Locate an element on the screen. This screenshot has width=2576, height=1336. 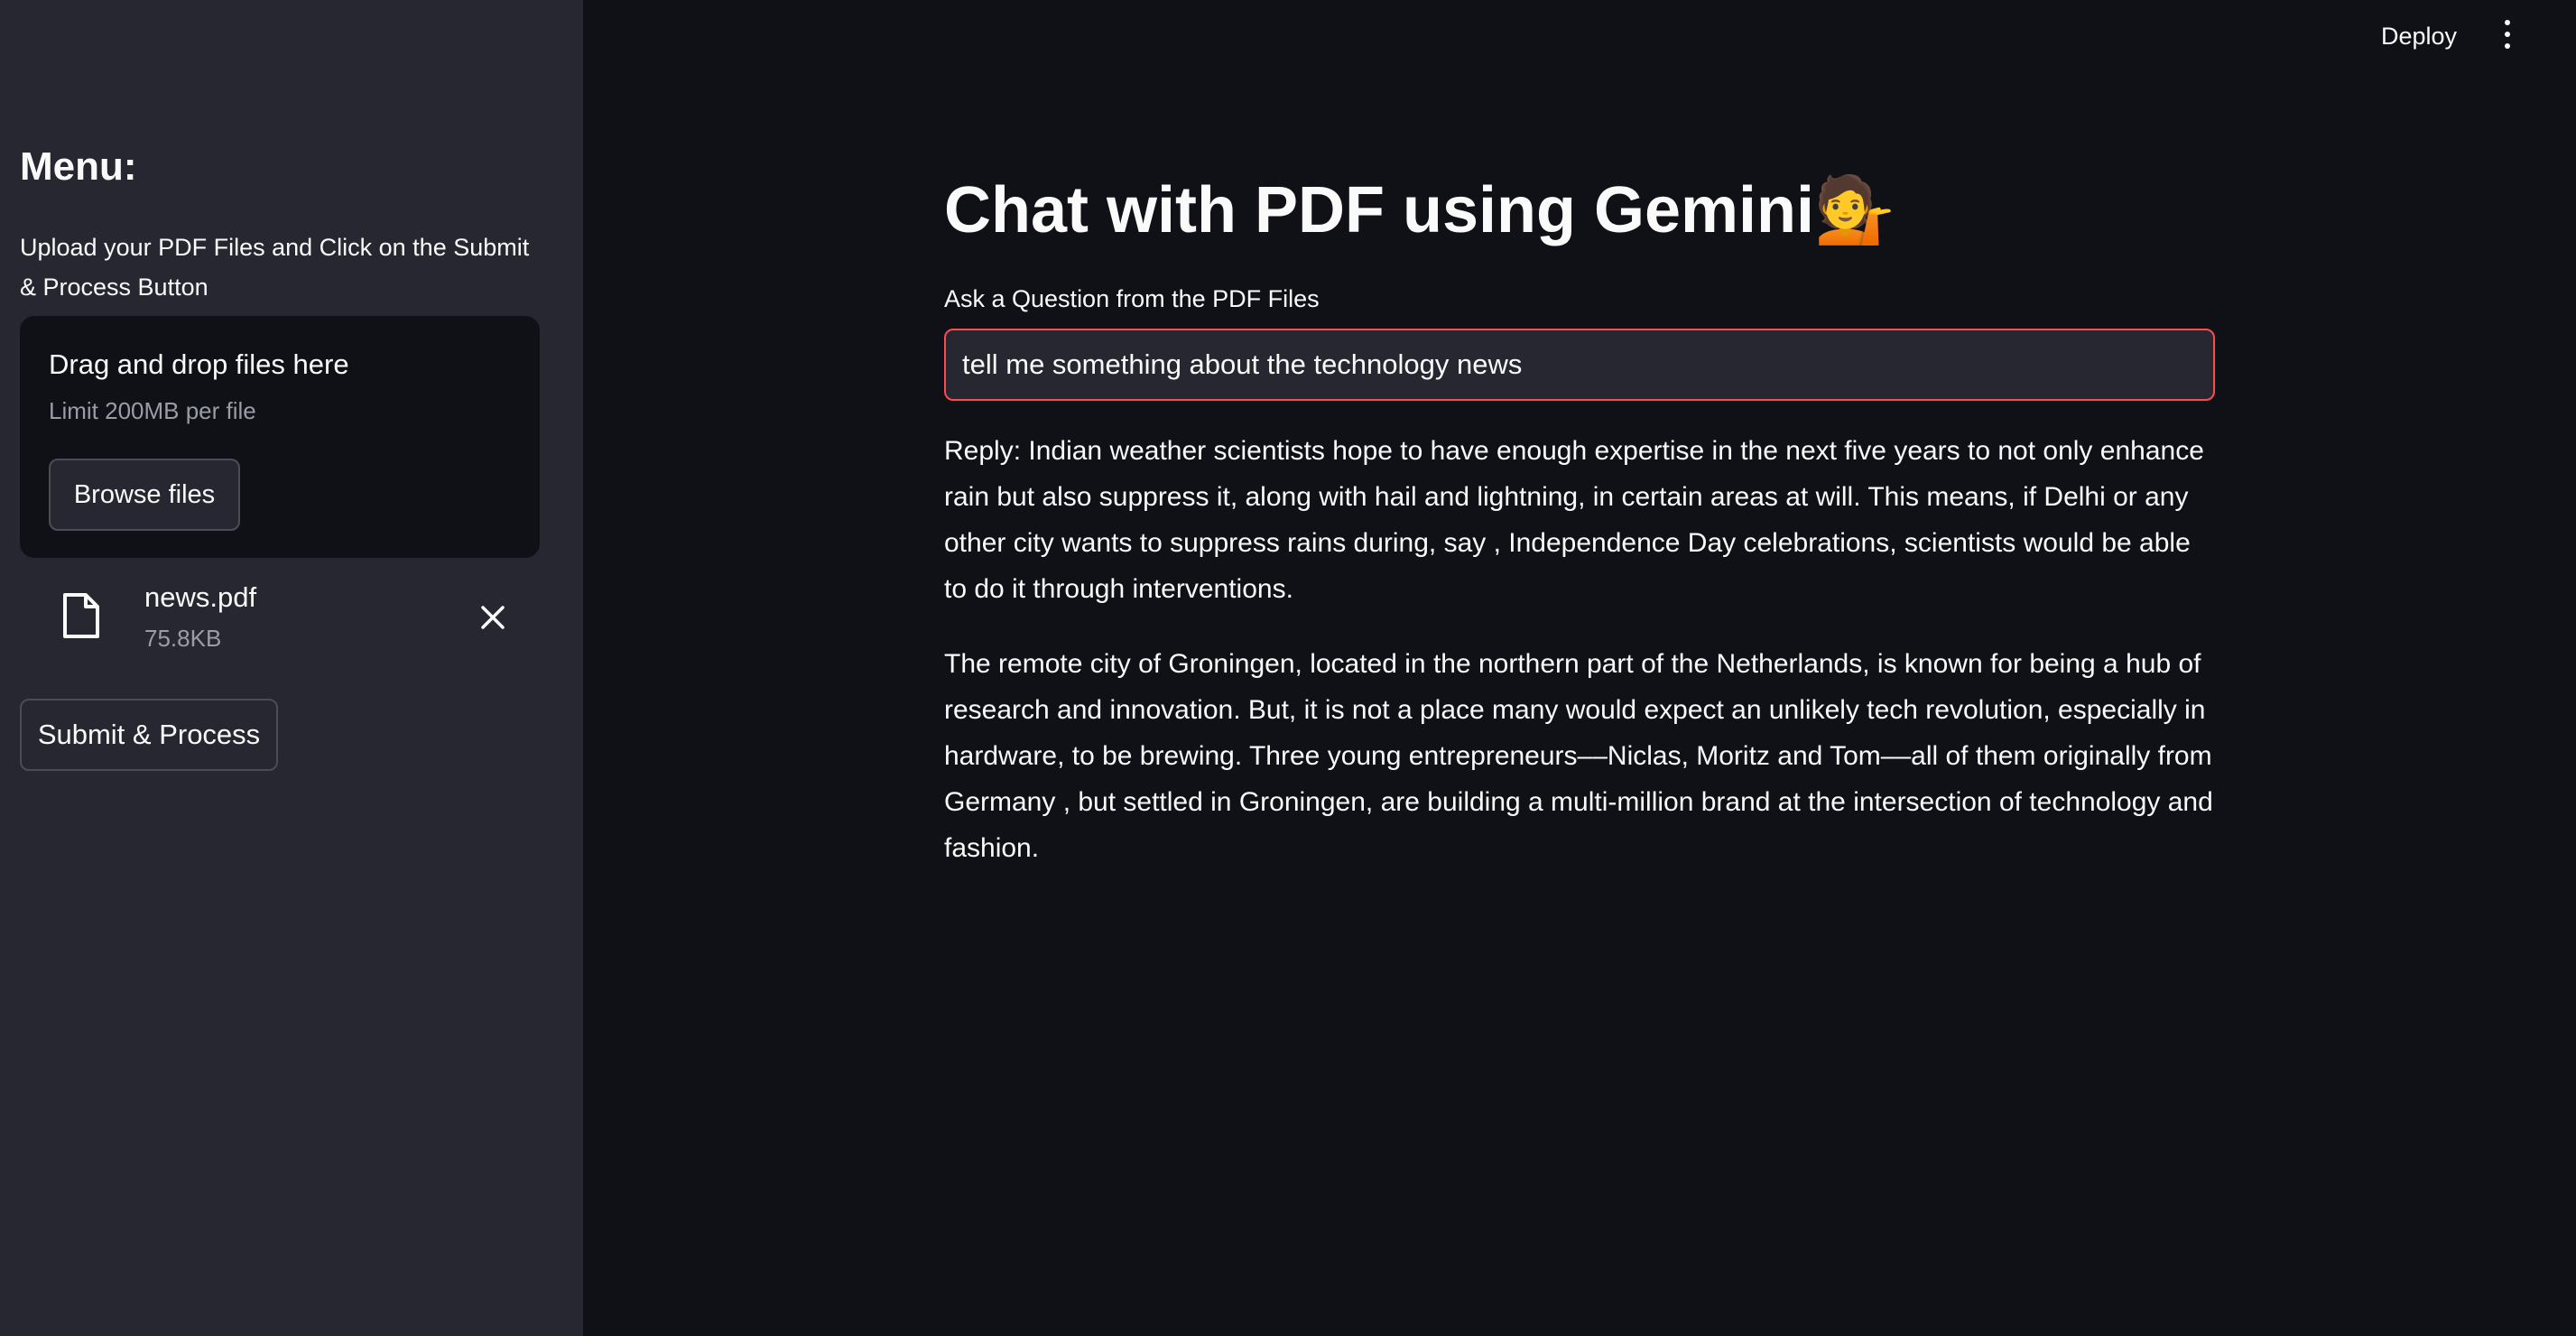
file-size: 75.8KB is located at coordinates (183, 638).